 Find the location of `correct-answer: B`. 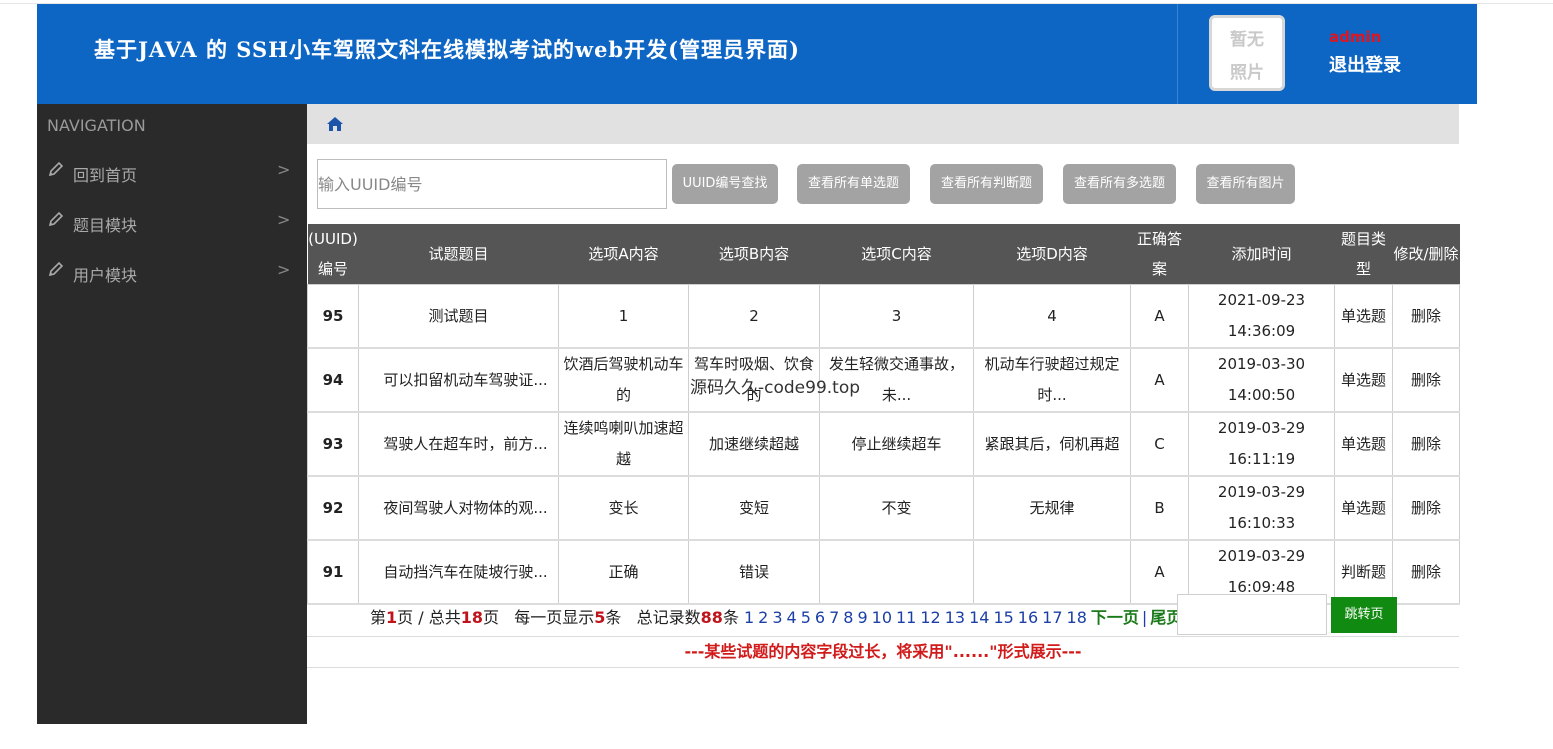

correct-answer: B is located at coordinates (1159, 508).